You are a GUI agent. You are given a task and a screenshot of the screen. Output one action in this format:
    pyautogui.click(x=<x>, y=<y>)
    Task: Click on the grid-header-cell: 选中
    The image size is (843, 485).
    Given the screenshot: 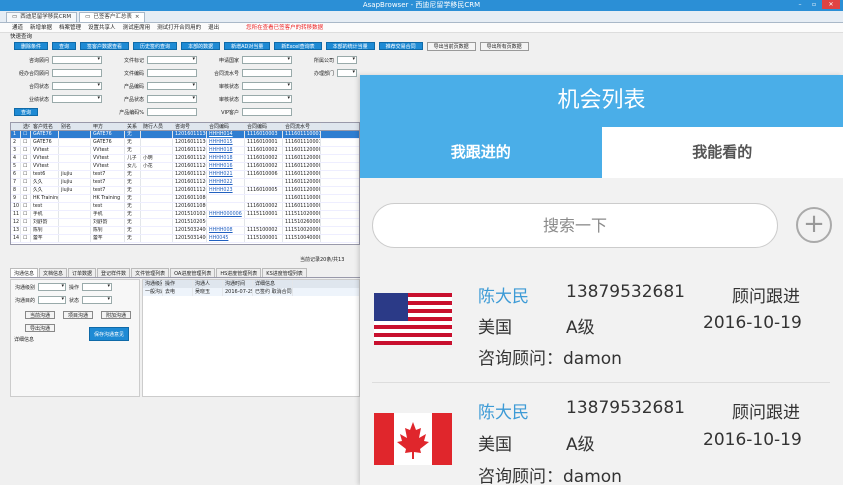 What is the action you would take?
    pyautogui.click(x=26, y=126)
    